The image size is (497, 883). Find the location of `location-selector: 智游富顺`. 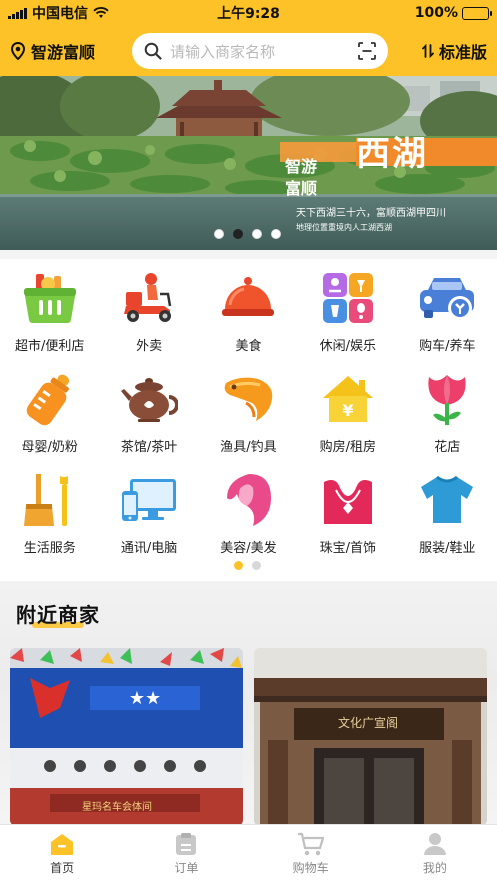

location-selector: 智游富顺 is located at coordinates (71, 51).